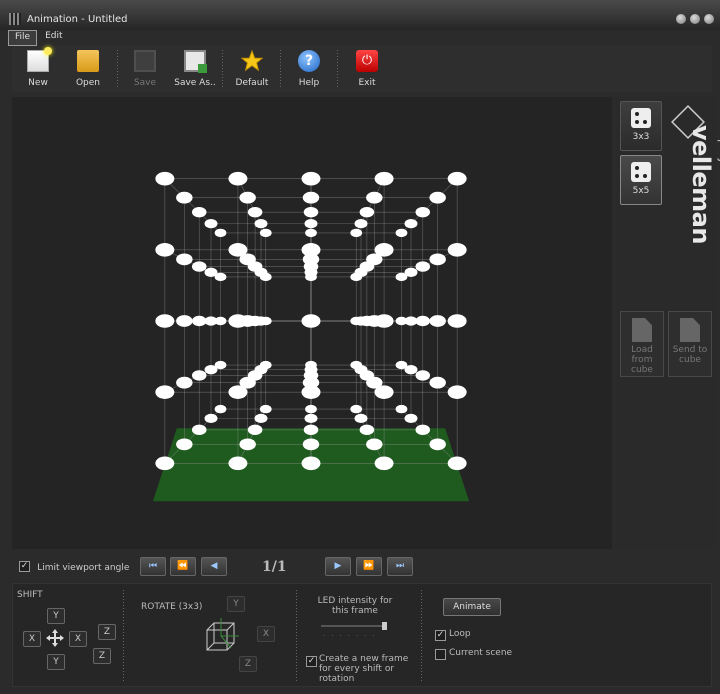 The width and height of the screenshot is (720, 694). Describe the element at coordinates (248, 664) in the screenshot. I see `rotate-z-button: Z` at that location.